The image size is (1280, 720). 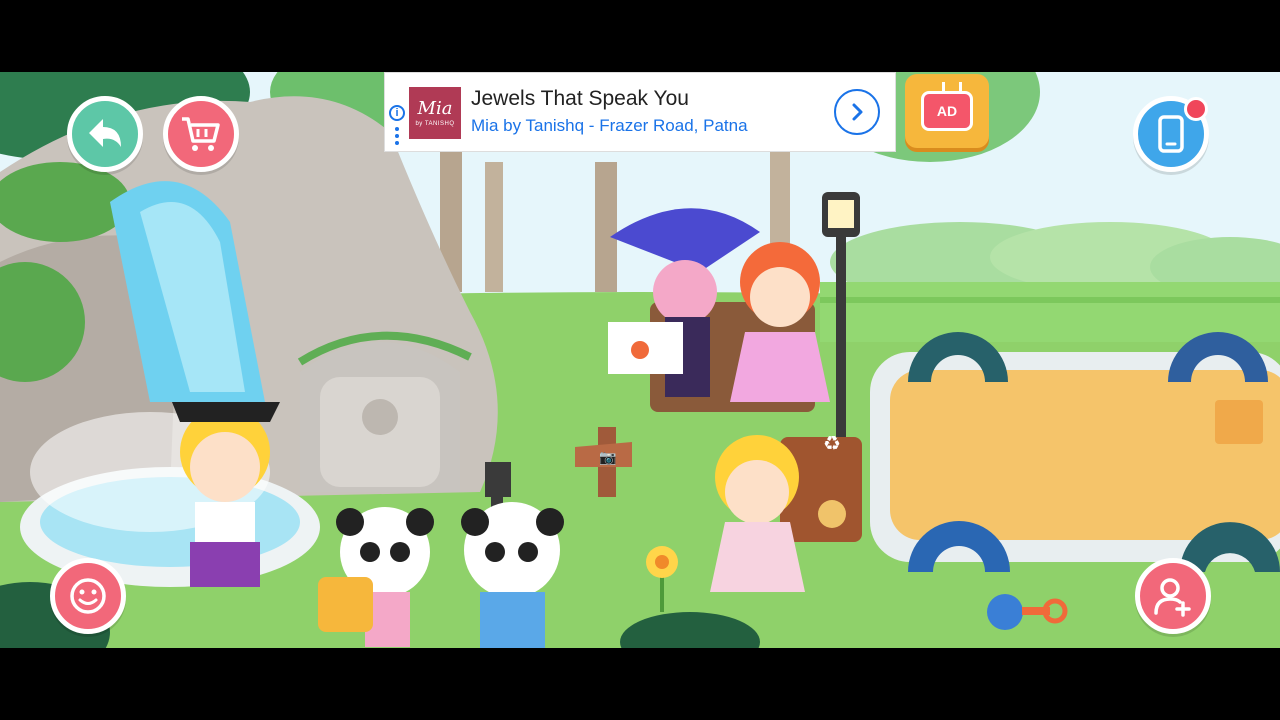 I want to click on smile-face-icon, so click(x=88, y=596).